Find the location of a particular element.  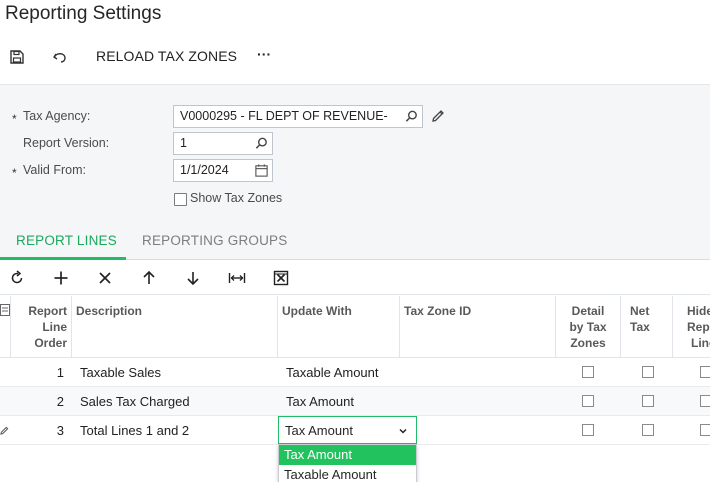

tax-agency-field: V0000295 - FL DEPT OF REVENUE- is located at coordinates (298, 116).